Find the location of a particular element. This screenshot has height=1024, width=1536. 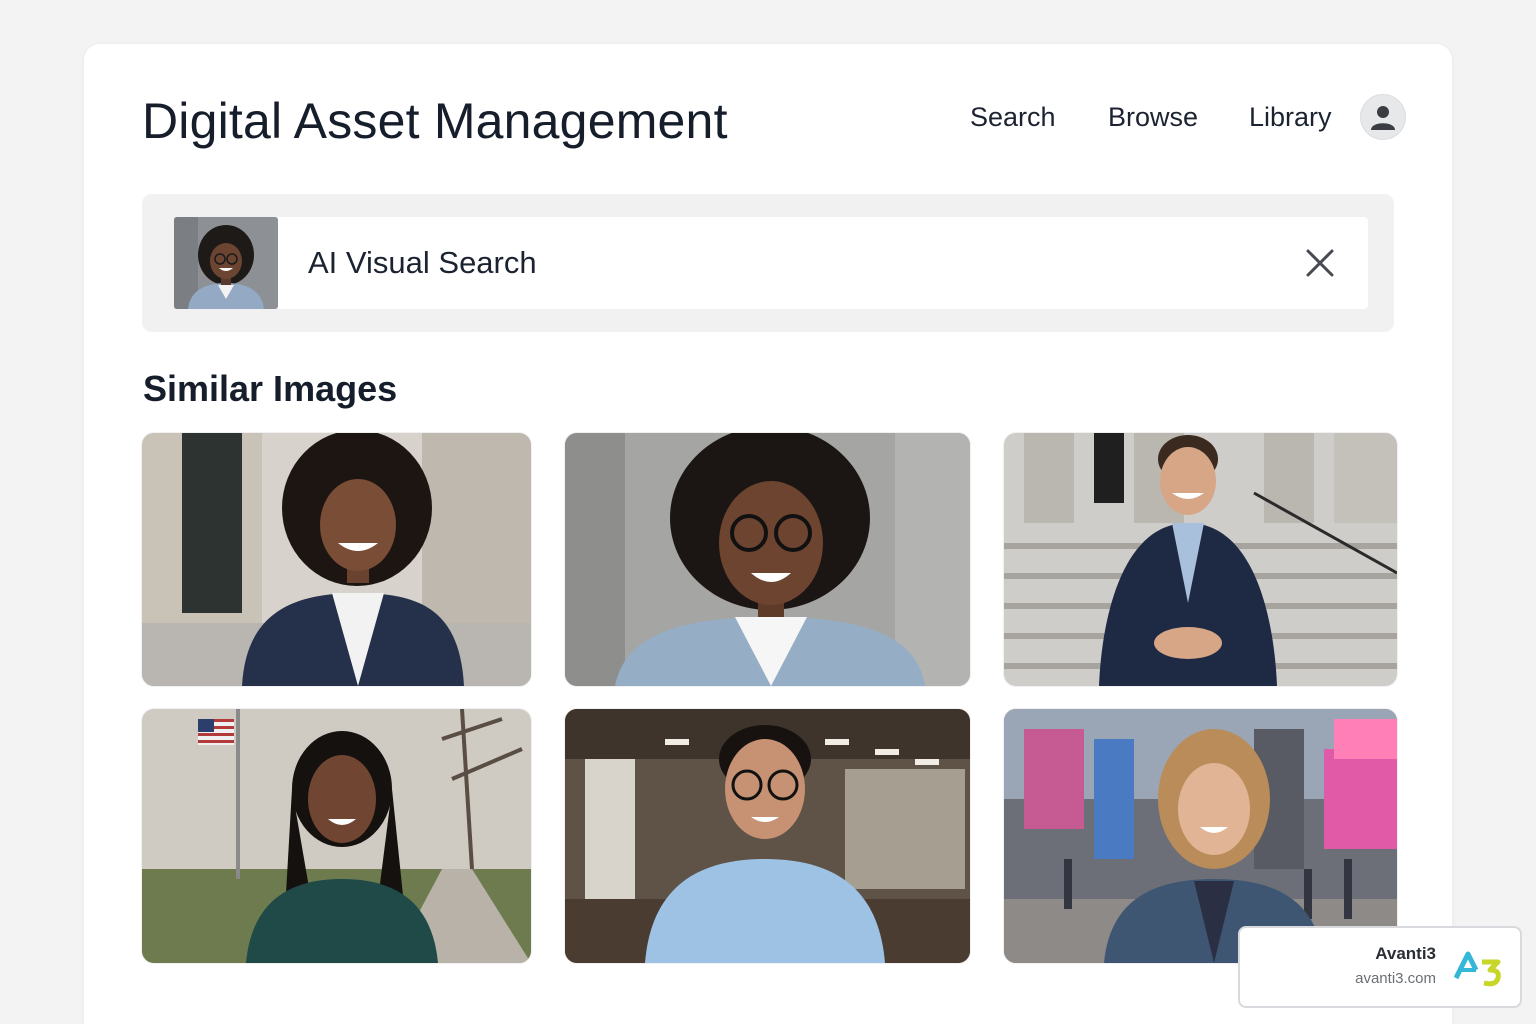

clear-search-button is located at coordinates (1320, 263).